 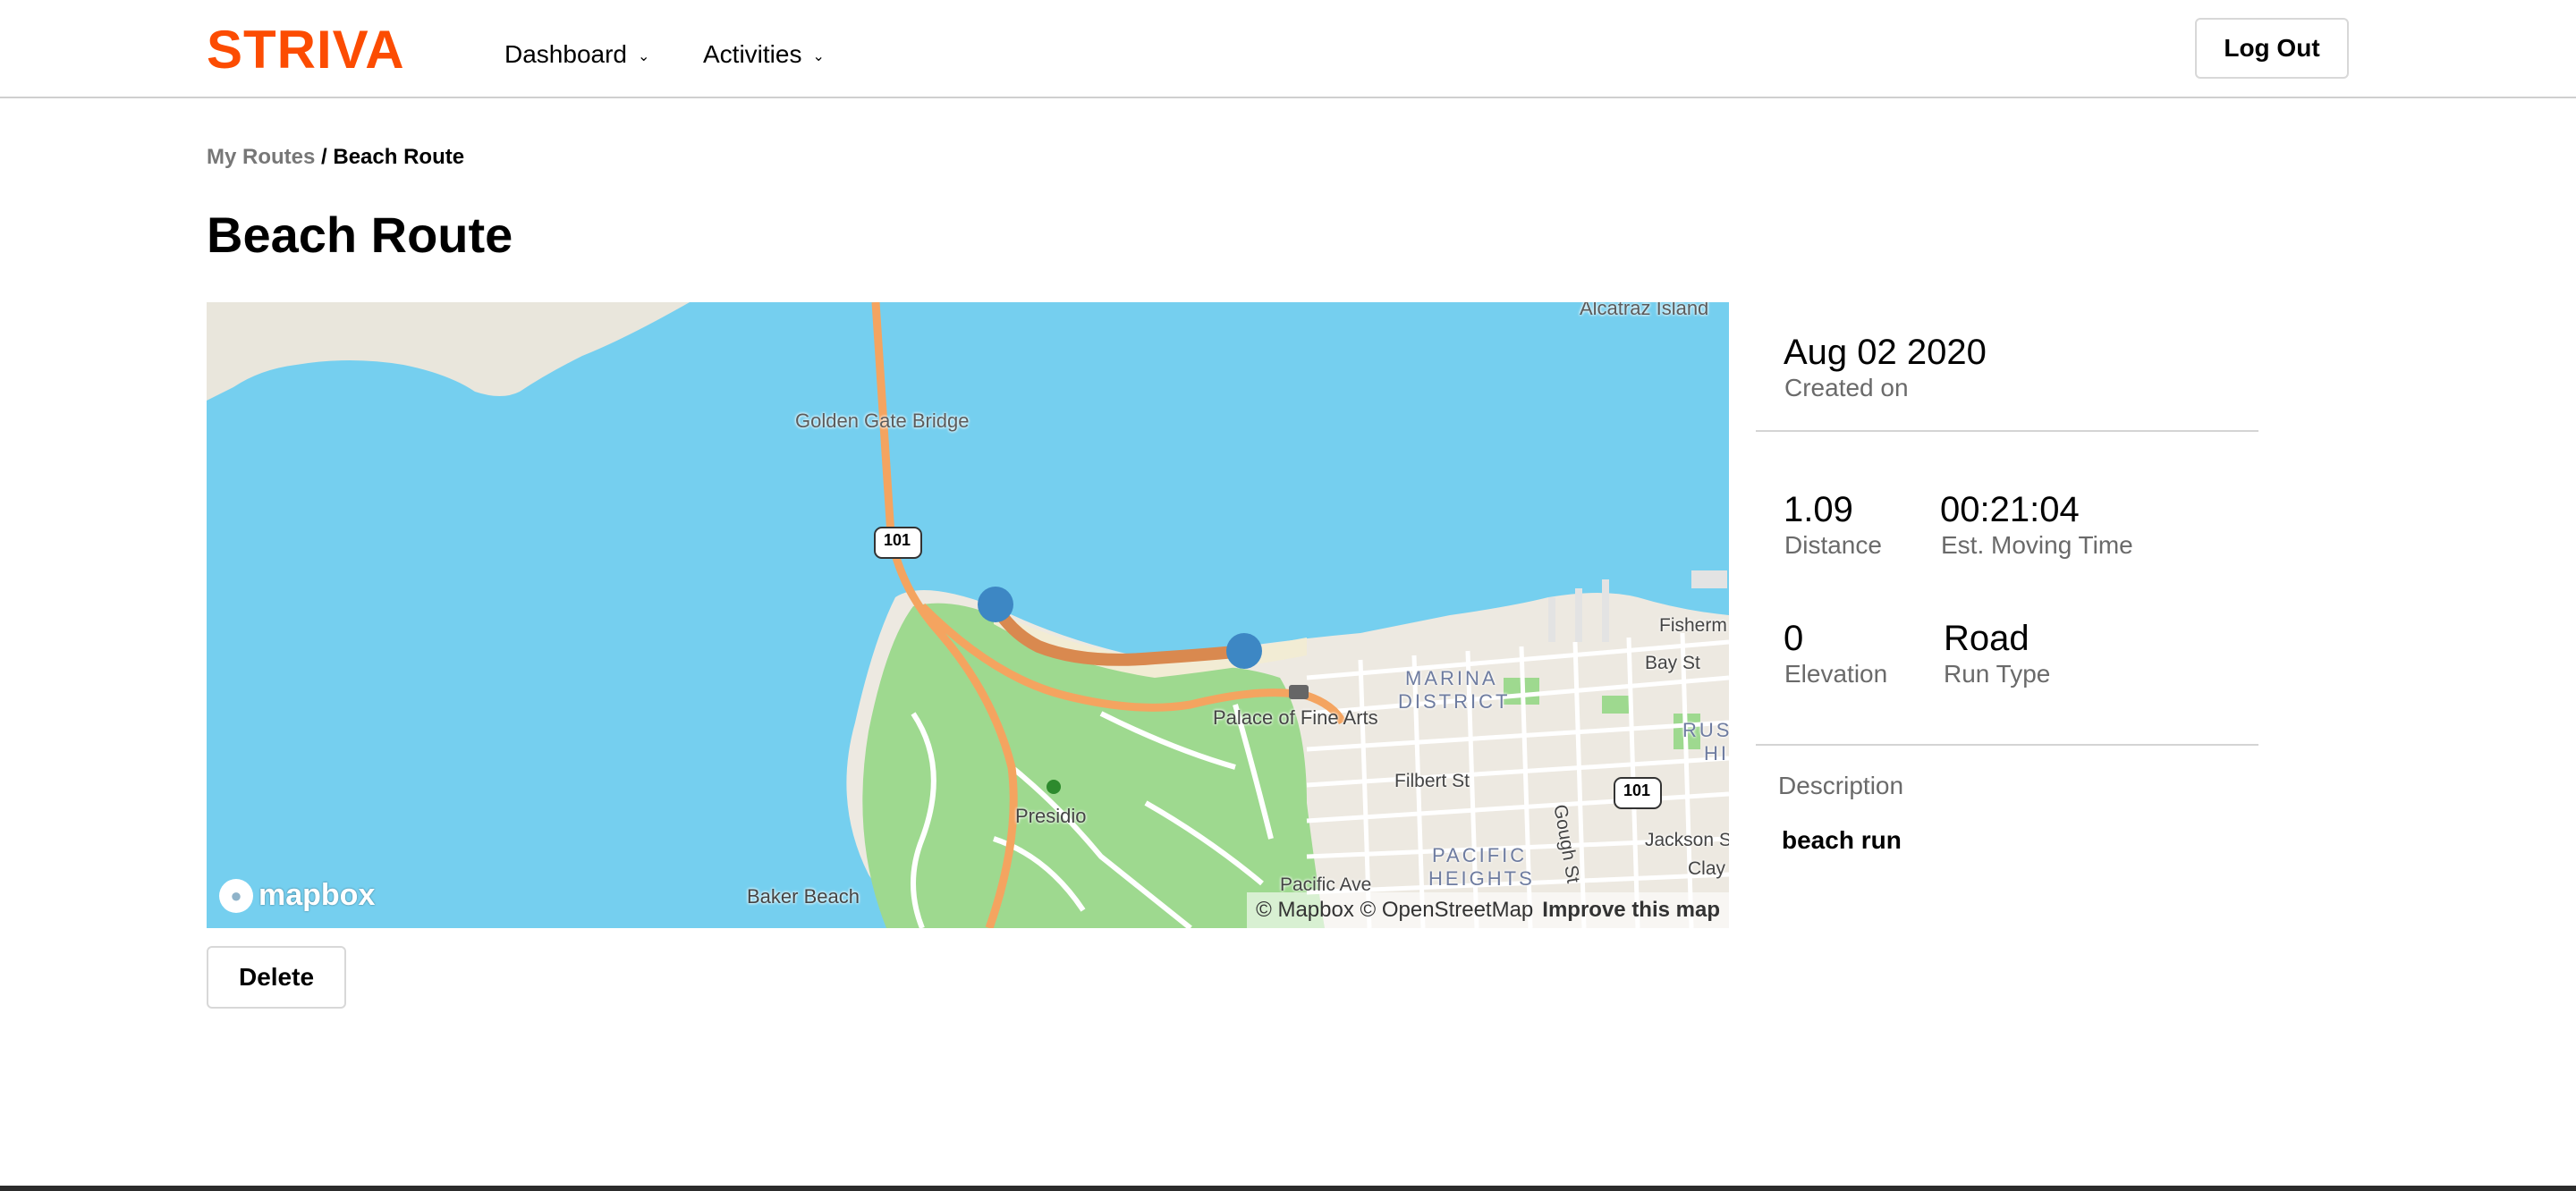 What do you see at coordinates (1716, 753) in the screenshot?
I see `map-label-russian-2: HI` at bounding box center [1716, 753].